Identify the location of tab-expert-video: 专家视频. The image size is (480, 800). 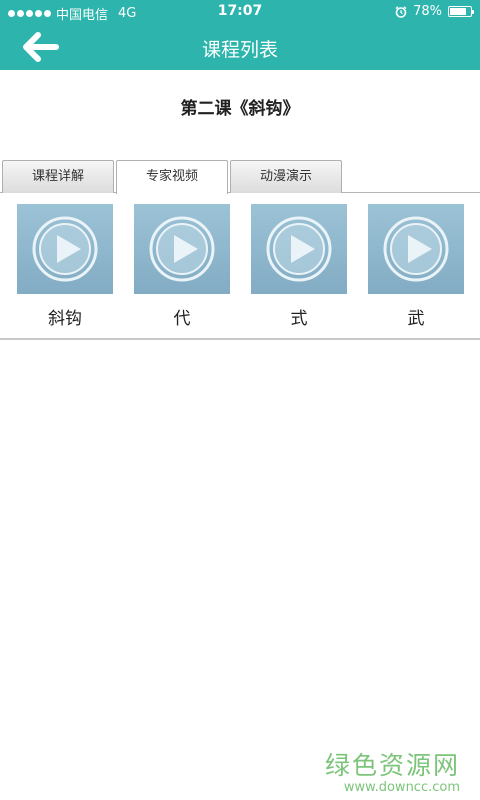
(172, 177).